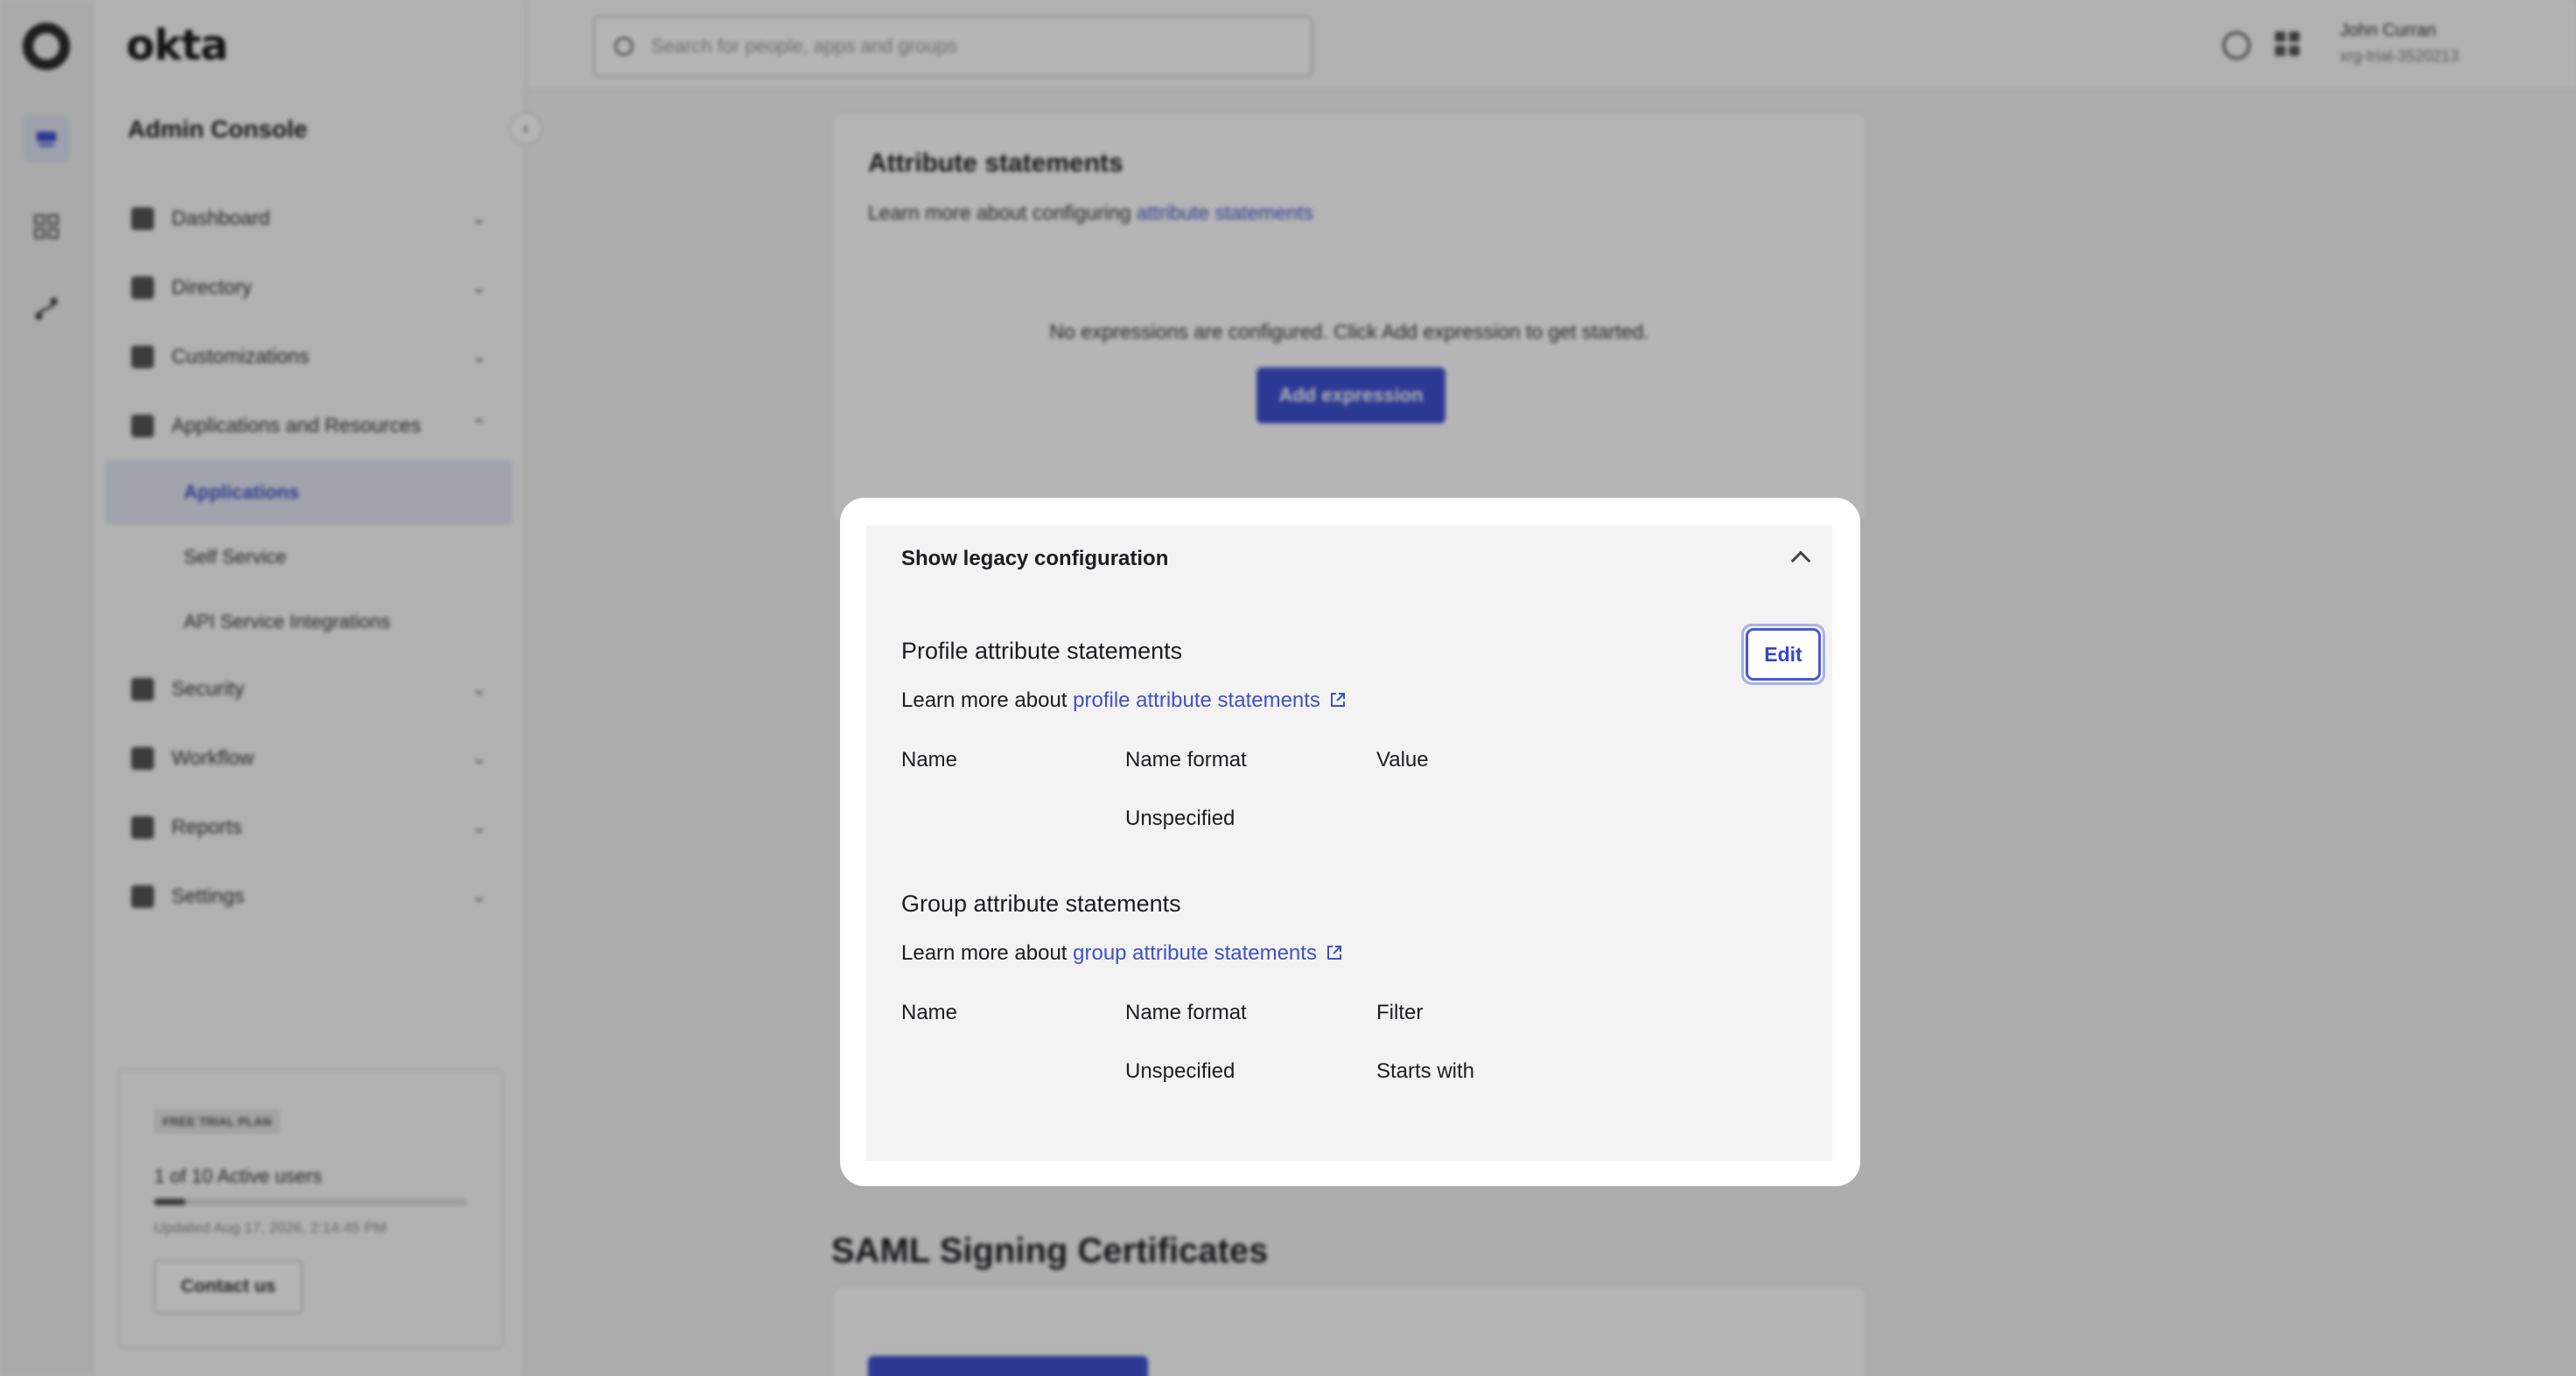 This screenshot has width=2576, height=1376. Describe the element at coordinates (1425, 1072) in the screenshot. I see `group-row-filter: Starts with` at that location.